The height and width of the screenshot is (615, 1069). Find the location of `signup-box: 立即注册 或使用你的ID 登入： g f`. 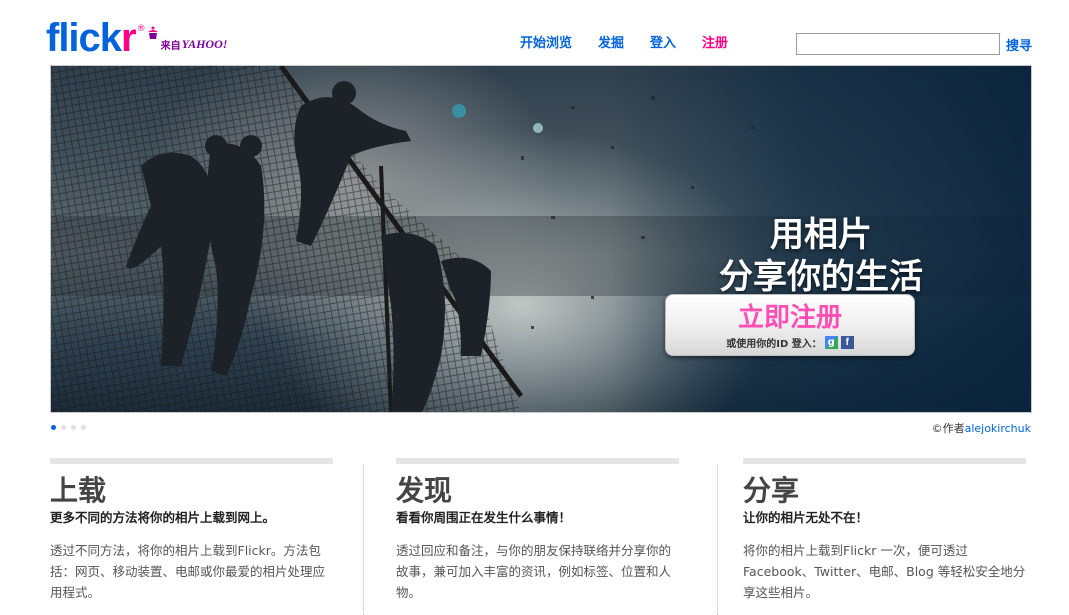

signup-box: 立即注册 或使用你的ID 登入： g f is located at coordinates (790, 325).